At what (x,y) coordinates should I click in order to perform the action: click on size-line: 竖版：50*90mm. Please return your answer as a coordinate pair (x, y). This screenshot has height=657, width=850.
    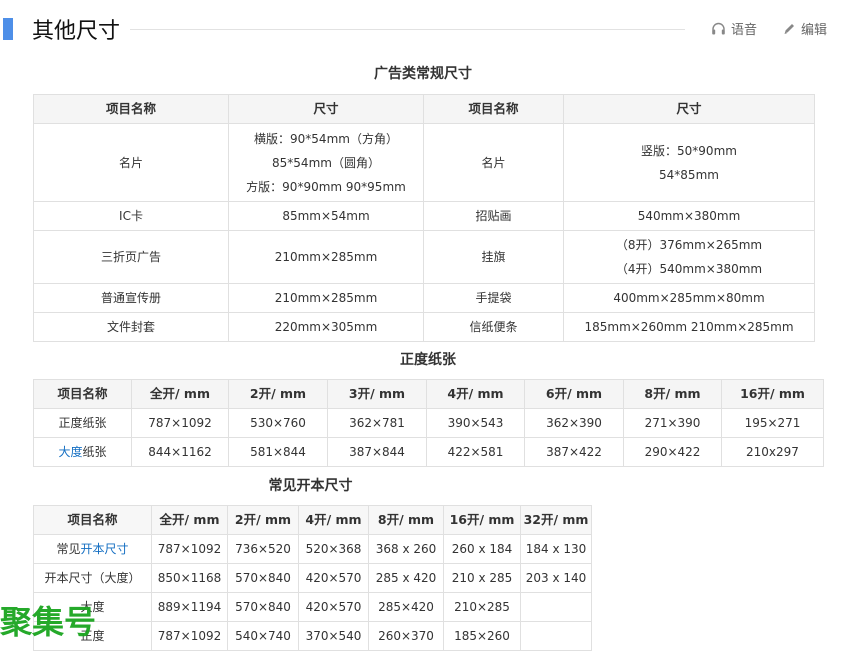
    Looking at the image, I should click on (689, 150).